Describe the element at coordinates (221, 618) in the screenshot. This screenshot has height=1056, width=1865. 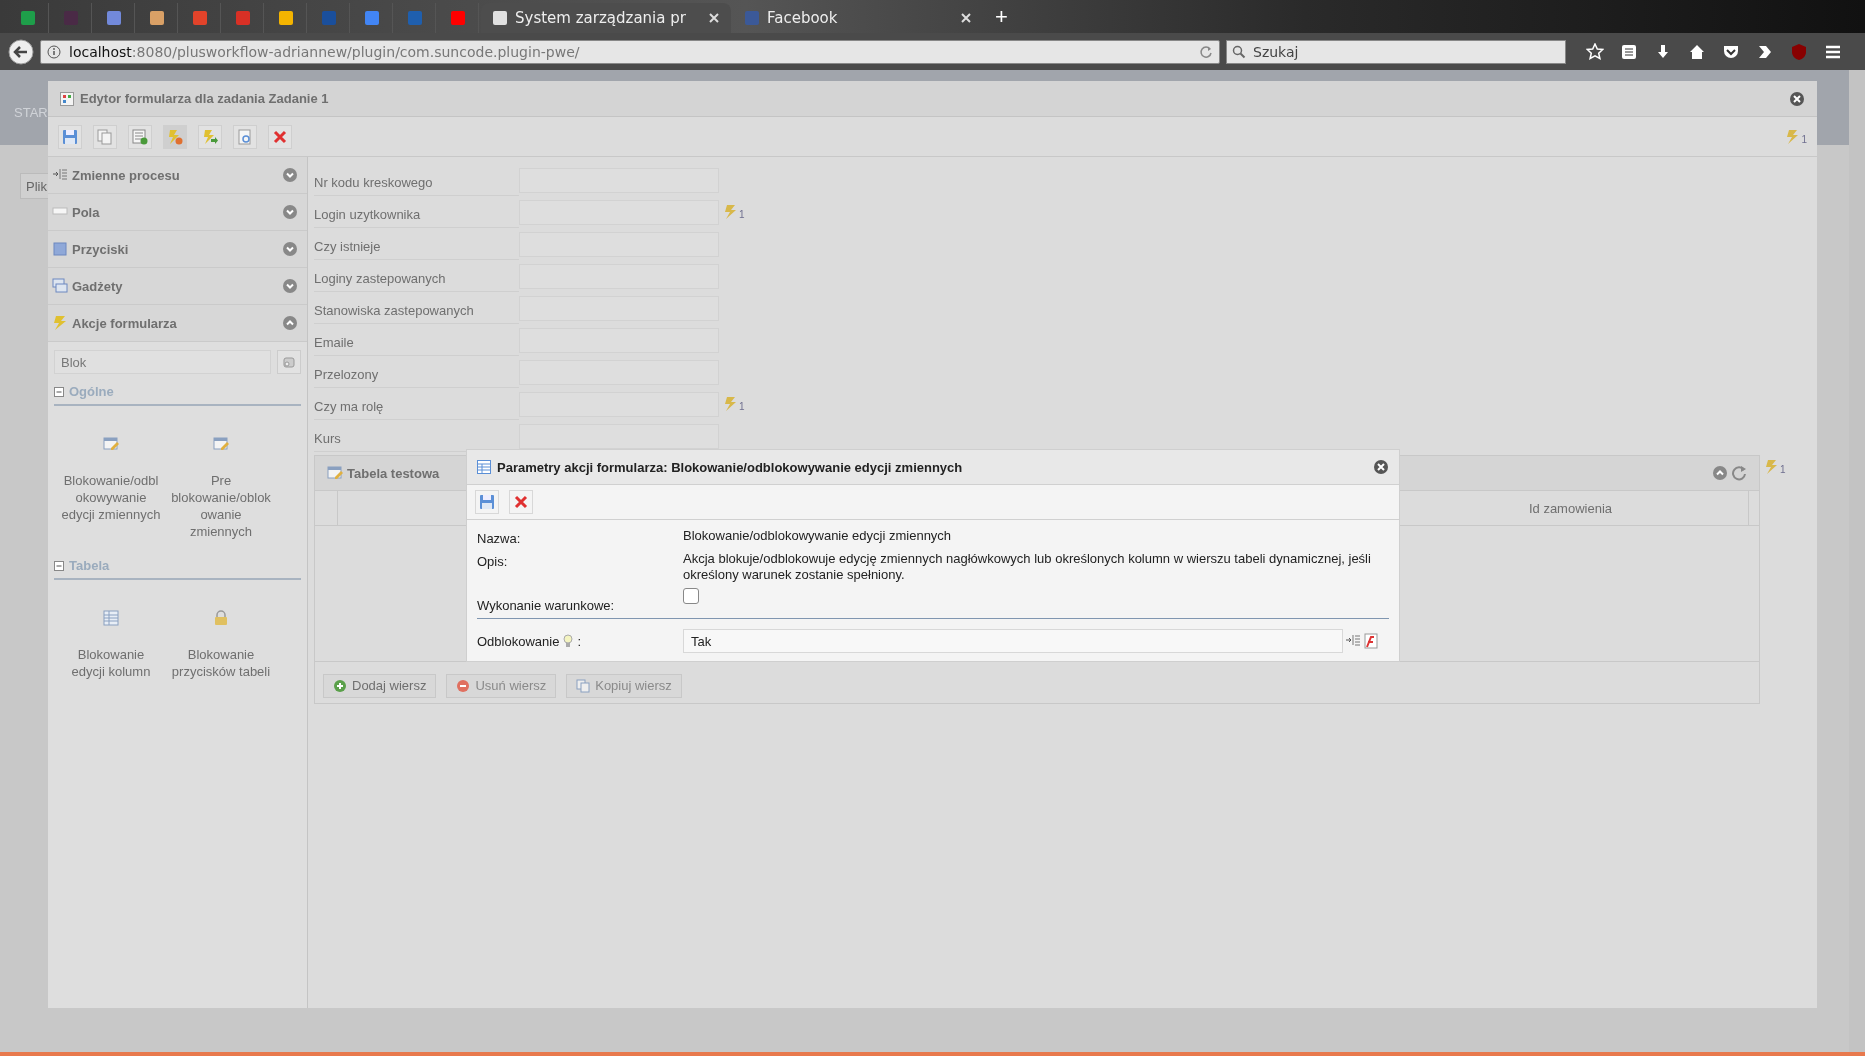
I see `padlock-icon` at that location.